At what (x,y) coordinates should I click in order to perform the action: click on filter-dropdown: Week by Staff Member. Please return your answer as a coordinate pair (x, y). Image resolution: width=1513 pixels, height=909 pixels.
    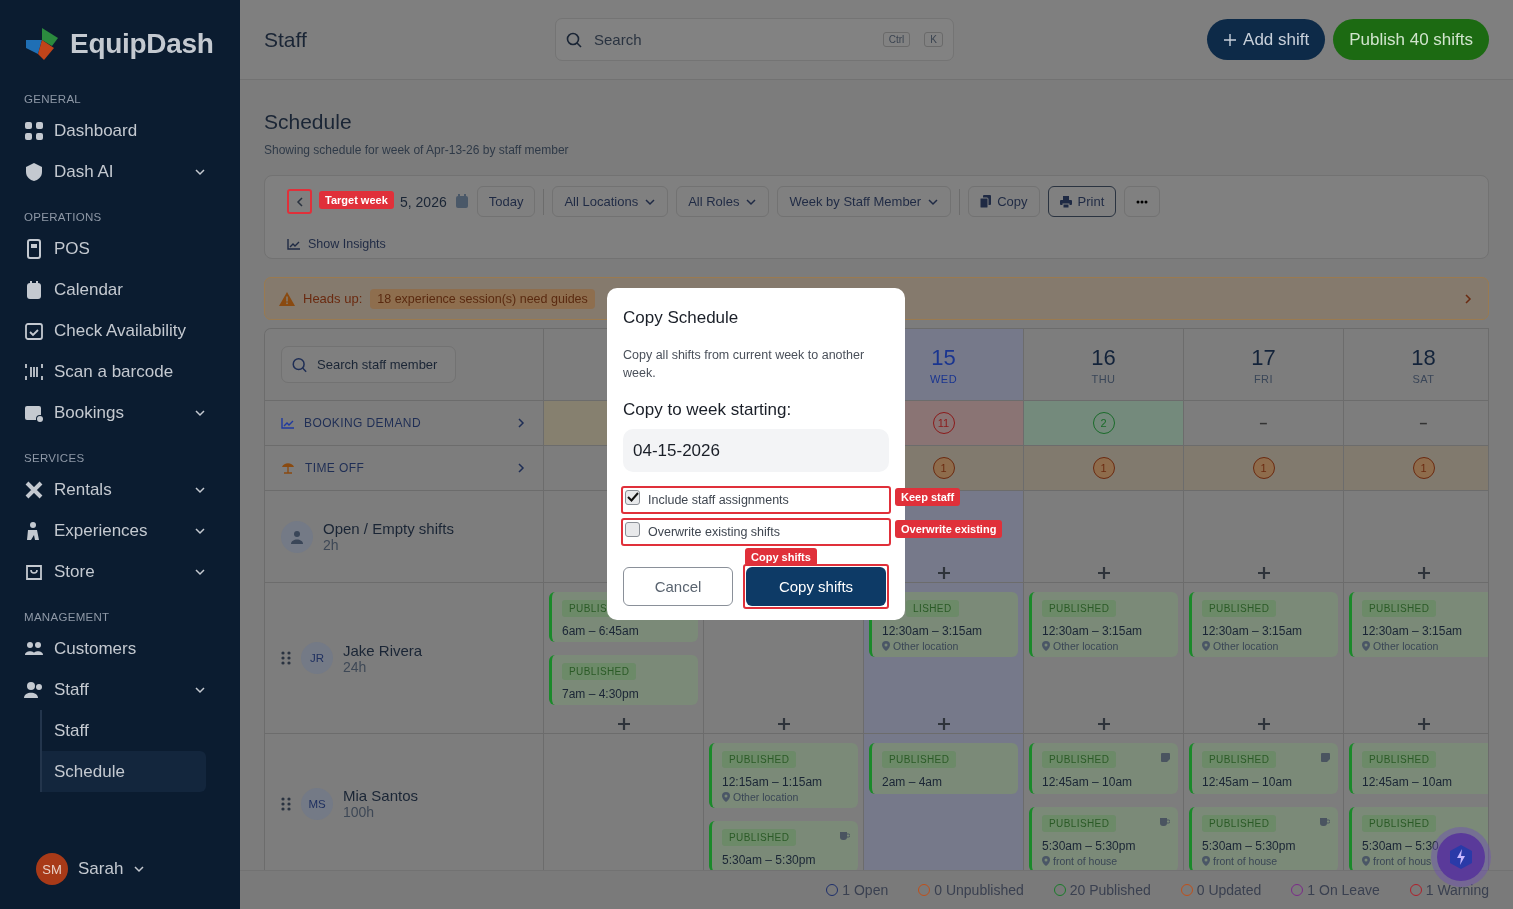
    Looking at the image, I should click on (864, 201).